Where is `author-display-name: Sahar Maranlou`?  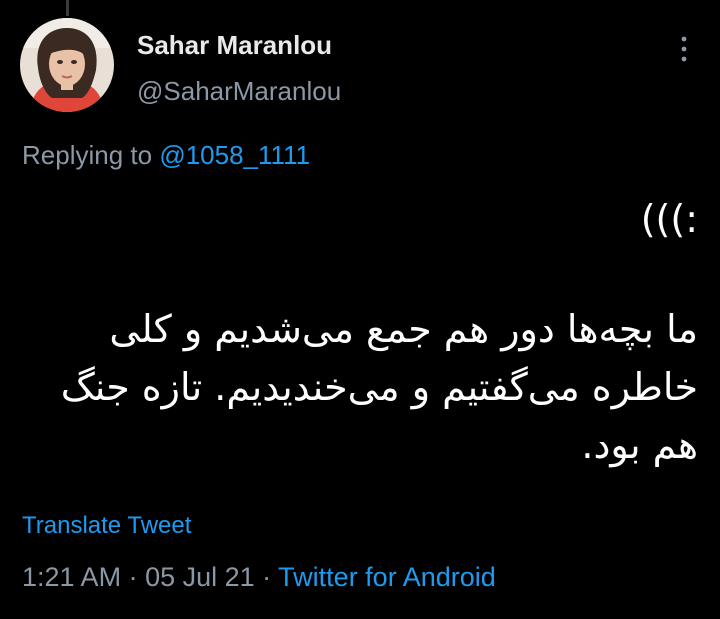 author-display-name: Sahar Maranlou is located at coordinates (234, 45).